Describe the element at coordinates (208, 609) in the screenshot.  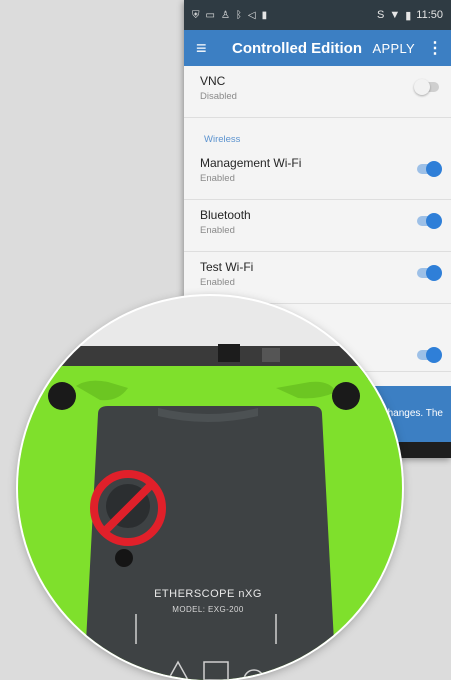
I see `device-model: MODEL: EXG-200` at that location.